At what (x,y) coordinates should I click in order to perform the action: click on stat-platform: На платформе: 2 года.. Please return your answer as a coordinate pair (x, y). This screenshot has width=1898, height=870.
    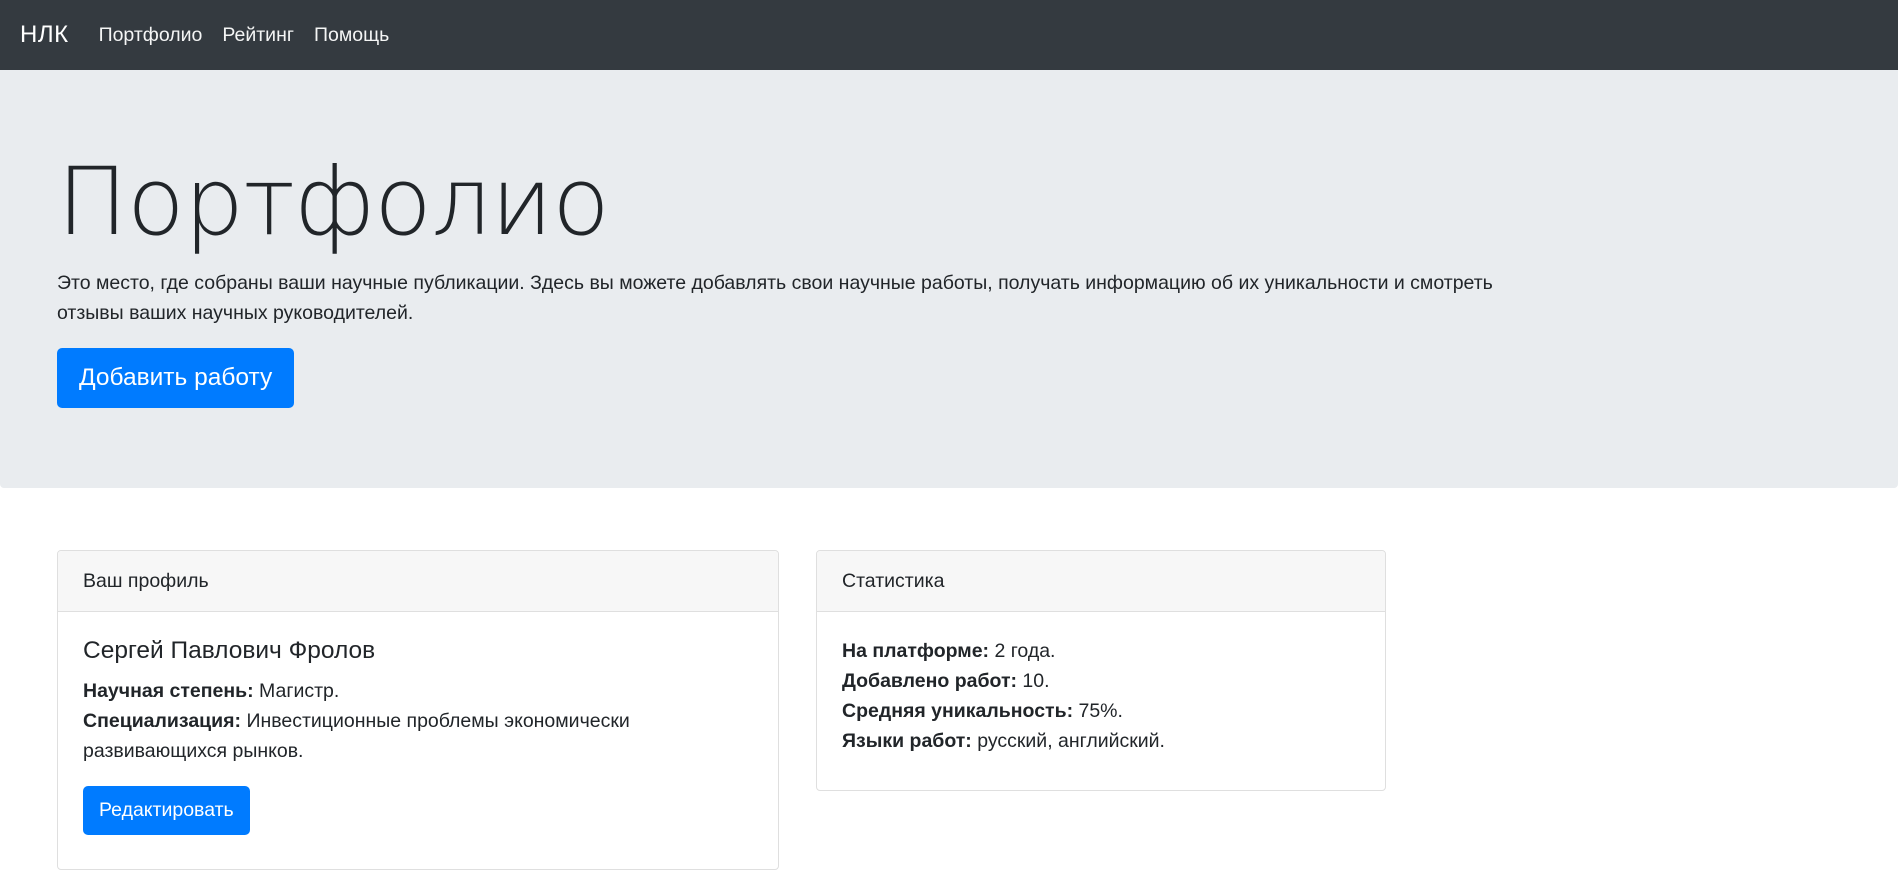
    Looking at the image, I should click on (1101, 651).